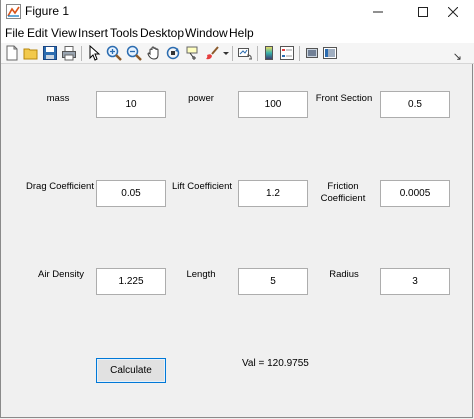 The image size is (474, 419). What do you see at coordinates (134, 53) in the screenshot?
I see `zoom-out-icon` at bounding box center [134, 53].